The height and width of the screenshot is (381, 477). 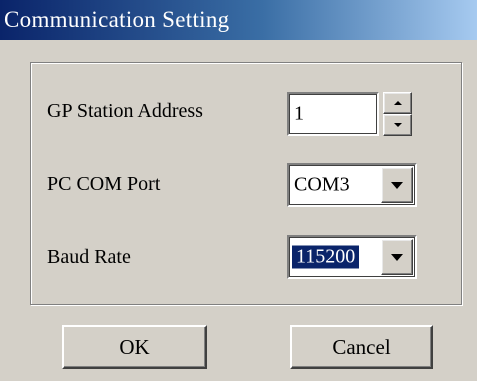 What do you see at coordinates (104, 184) in the screenshot?
I see `com-port-label: PC COM Port` at bounding box center [104, 184].